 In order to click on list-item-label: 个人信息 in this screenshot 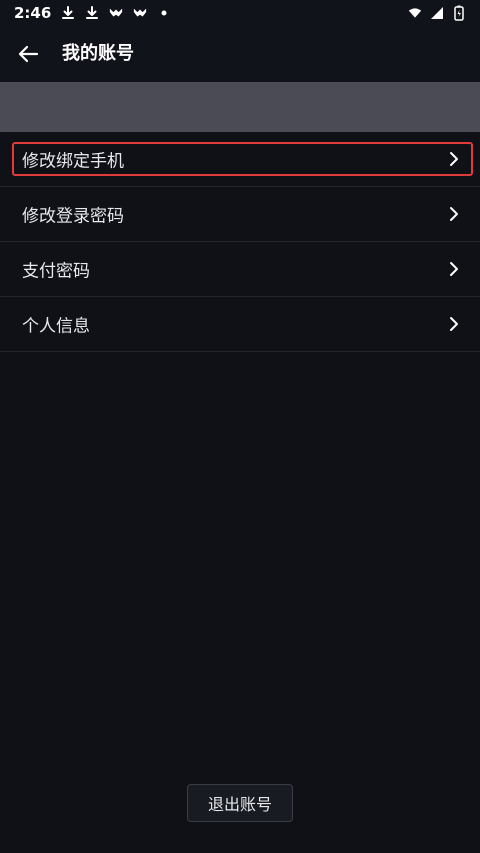, I will do `click(56, 326)`.